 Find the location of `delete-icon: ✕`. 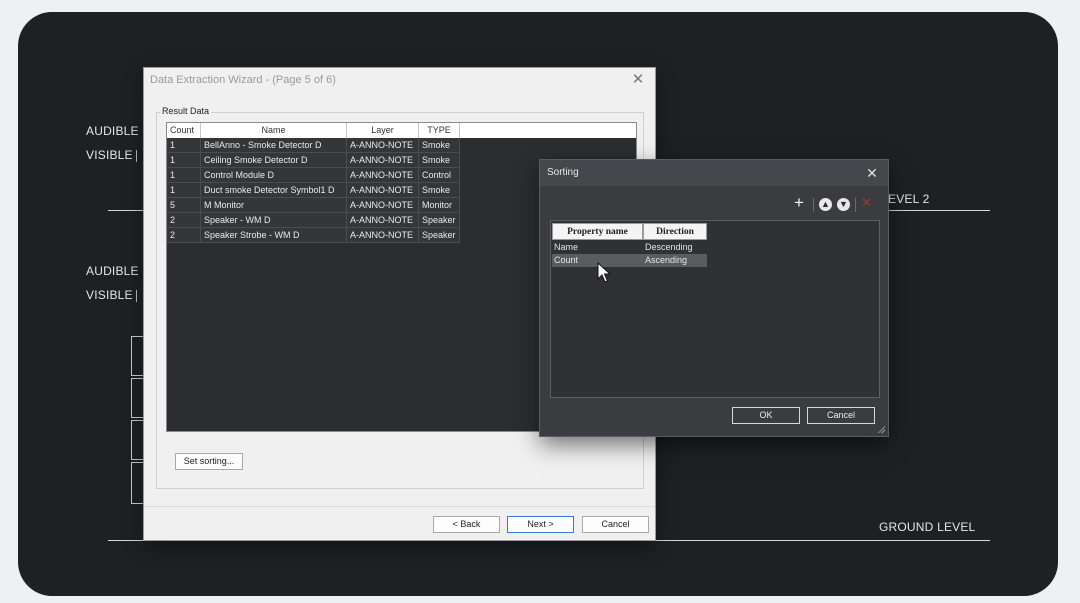

delete-icon: ✕ is located at coordinates (866, 203).